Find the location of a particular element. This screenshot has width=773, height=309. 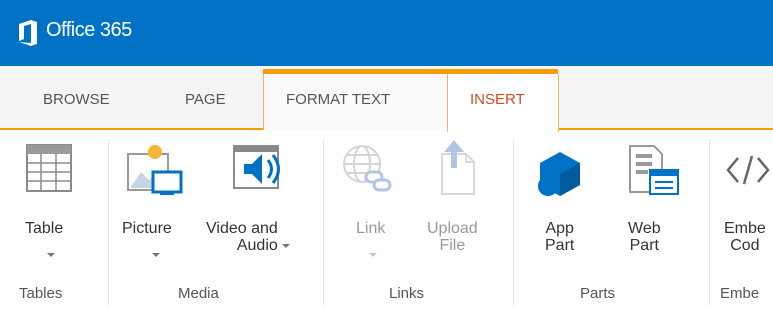

group-label-links: Links is located at coordinates (407, 293).